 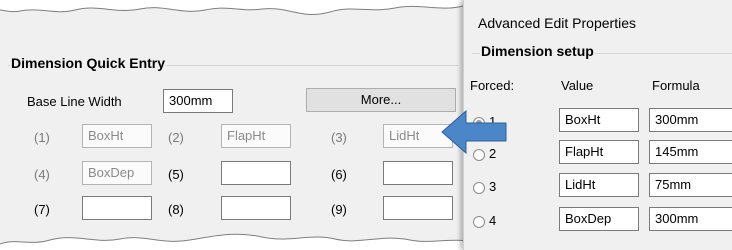 What do you see at coordinates (198, 101) in the screenshot?
I see `base-line-width-field: 300mm` at bounding box center [198, 101].